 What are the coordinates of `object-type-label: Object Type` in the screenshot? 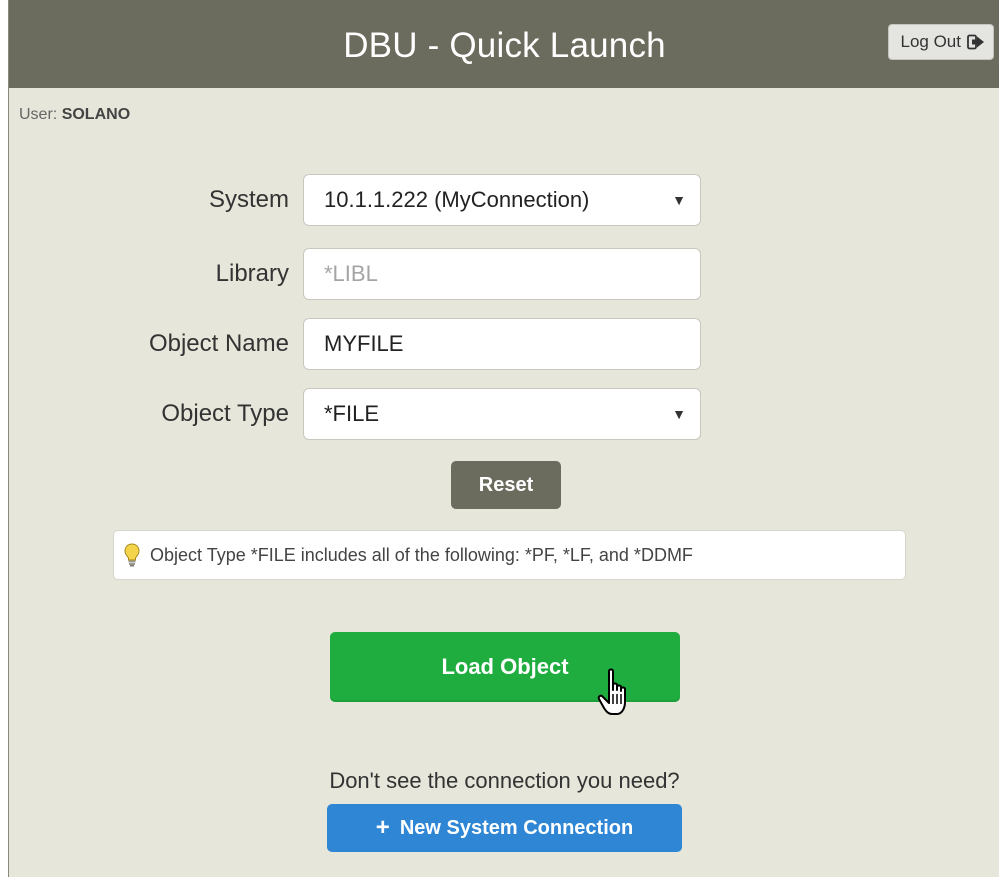 It's located at (225, 413).